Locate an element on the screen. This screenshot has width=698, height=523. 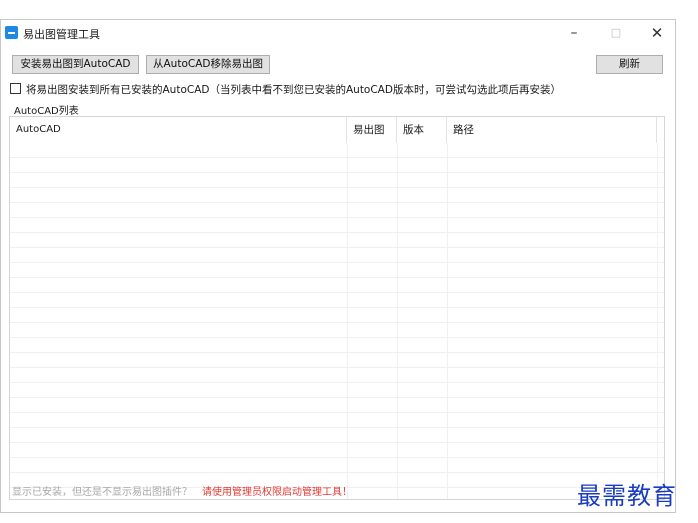
footer-hint-link: 显示已安装，但还是不显示易出图插件？ is located at coordinates (102, 490).